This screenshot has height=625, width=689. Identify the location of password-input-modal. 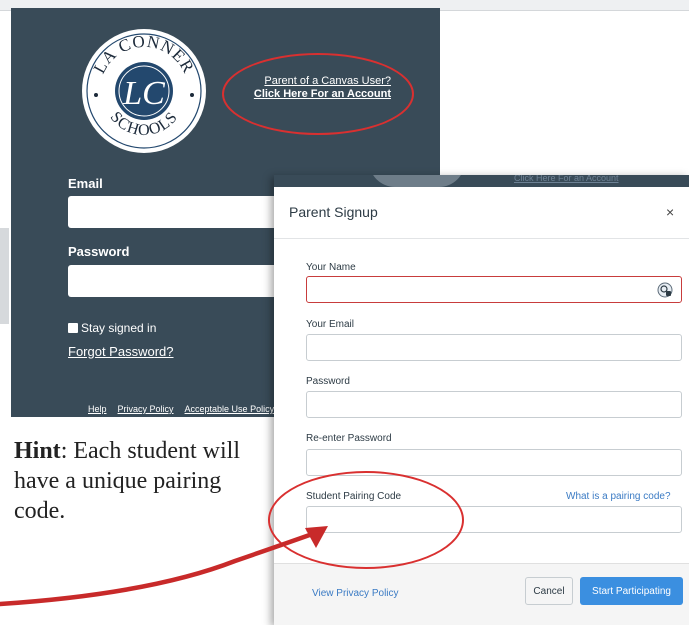
(494, 404).